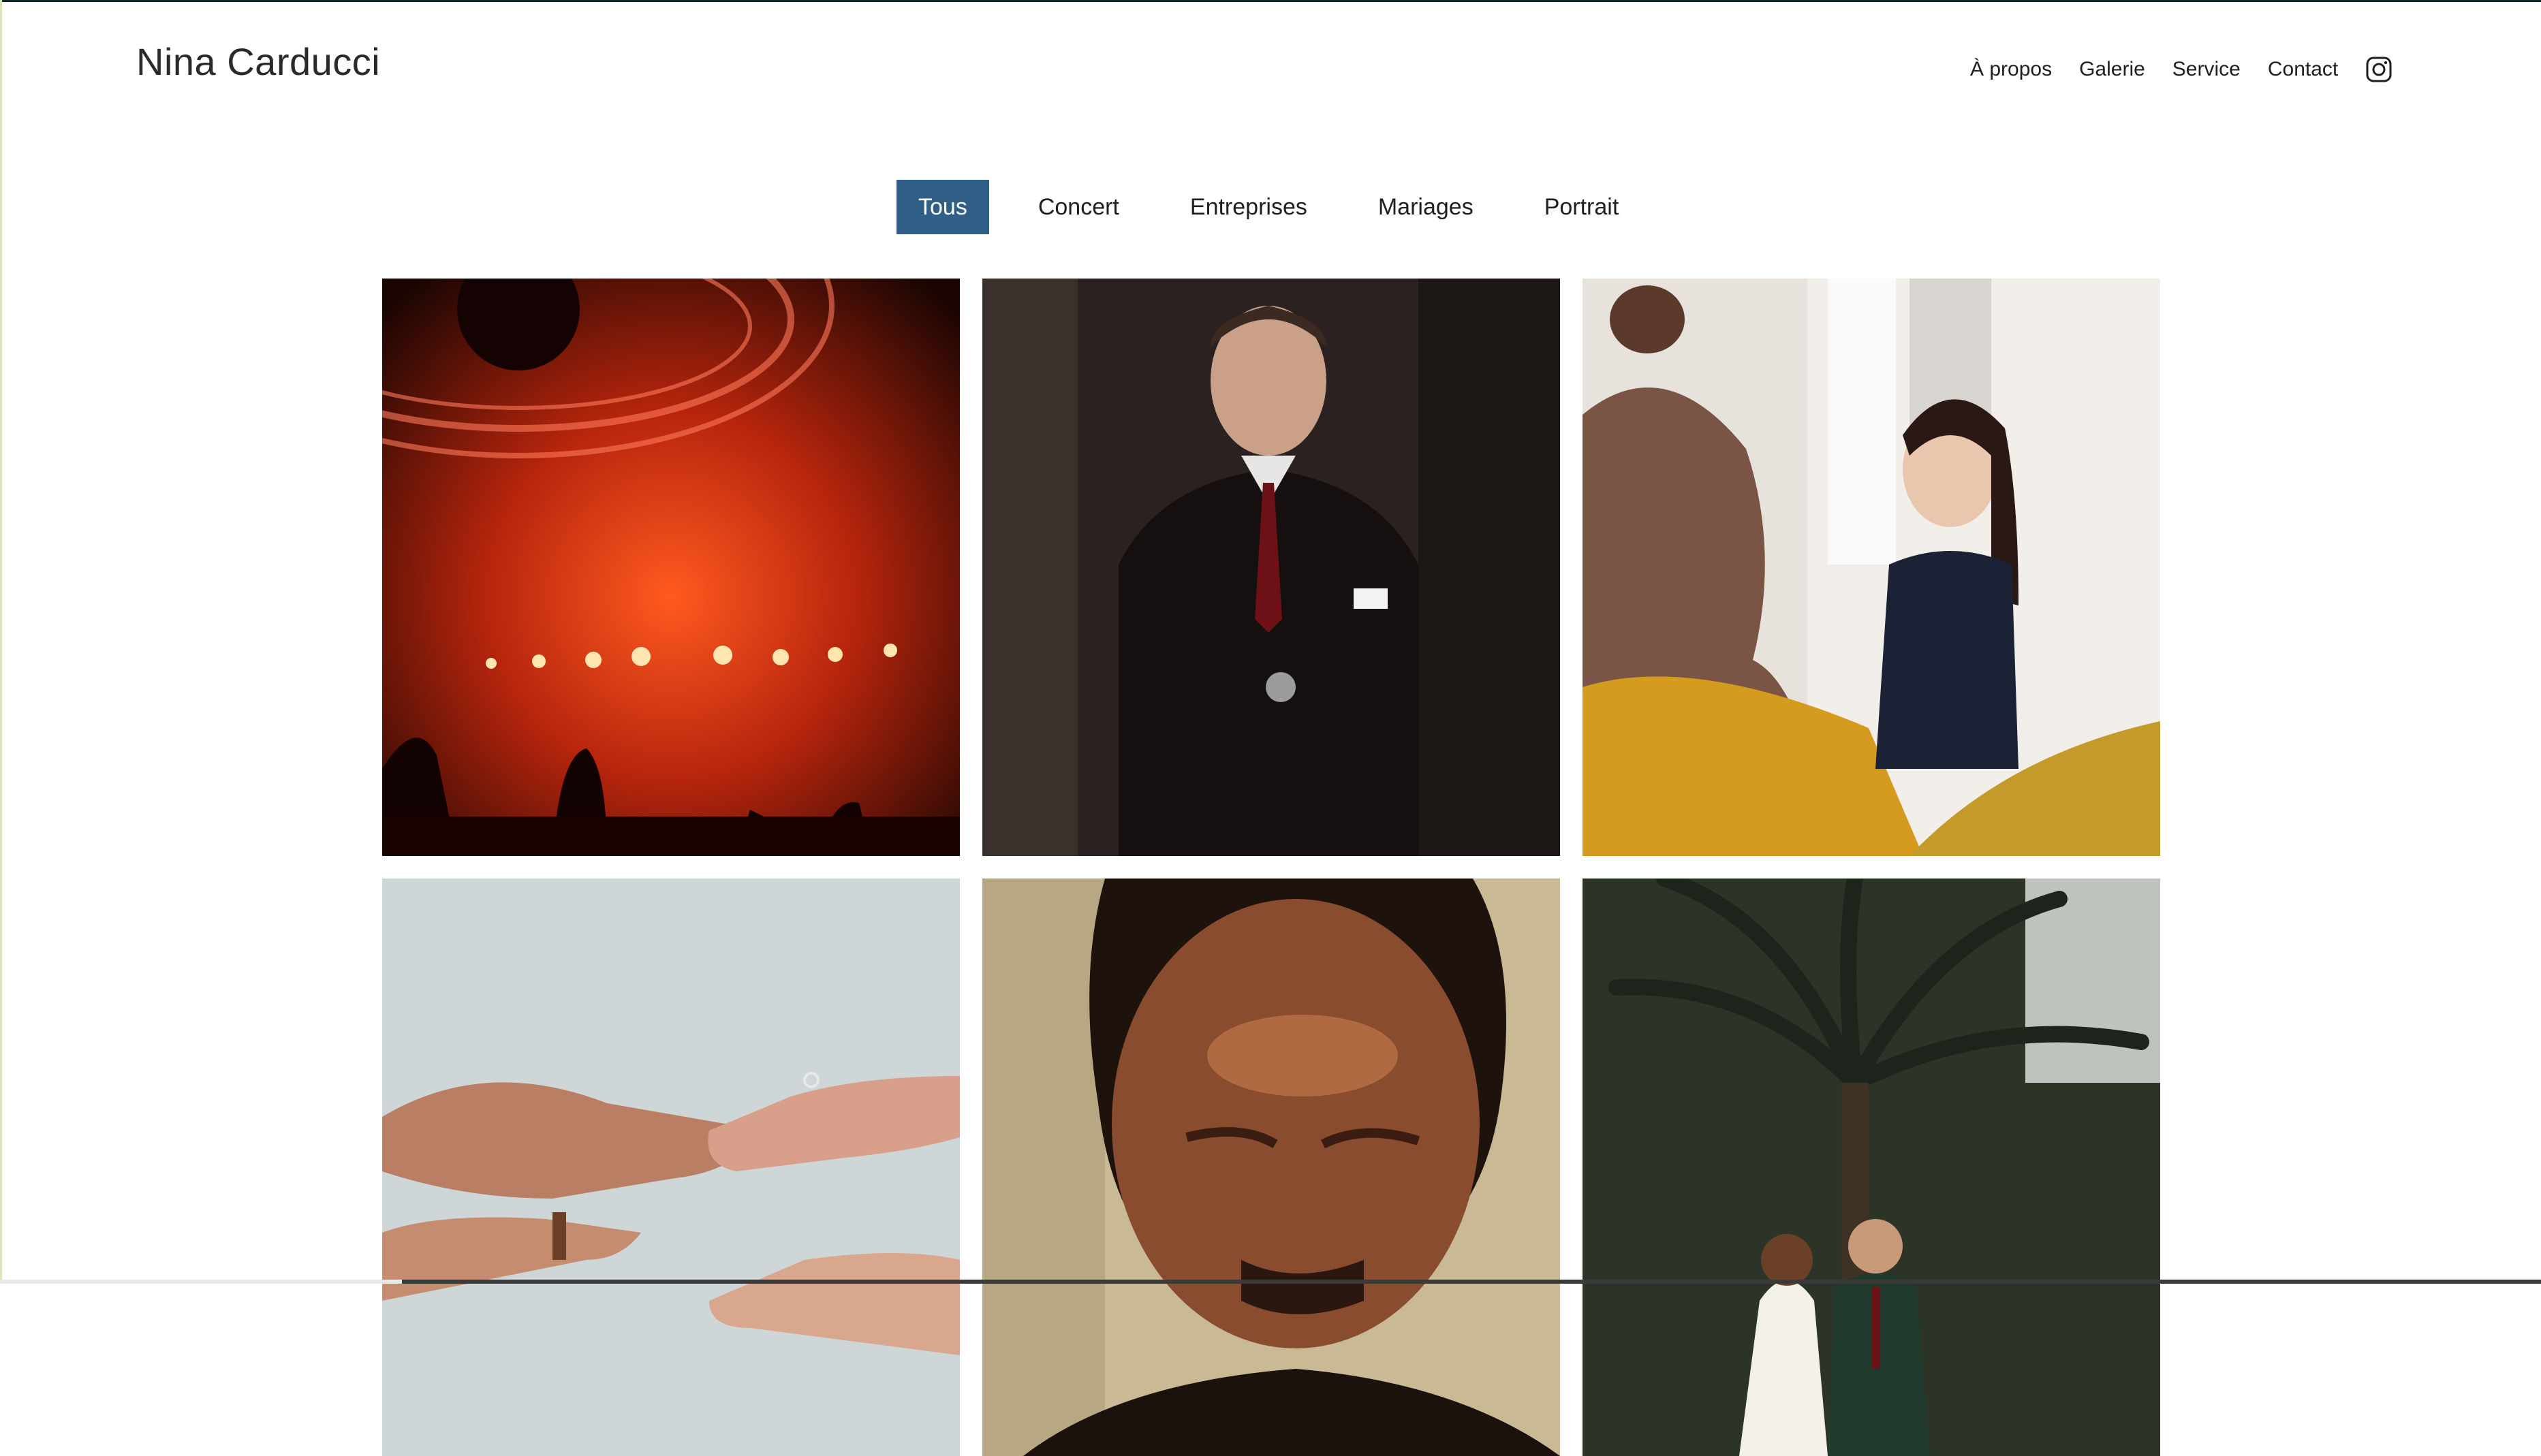 The image size is (2541, 1456). I want to click on scrollbar-thumb, so click(1471, 1282).